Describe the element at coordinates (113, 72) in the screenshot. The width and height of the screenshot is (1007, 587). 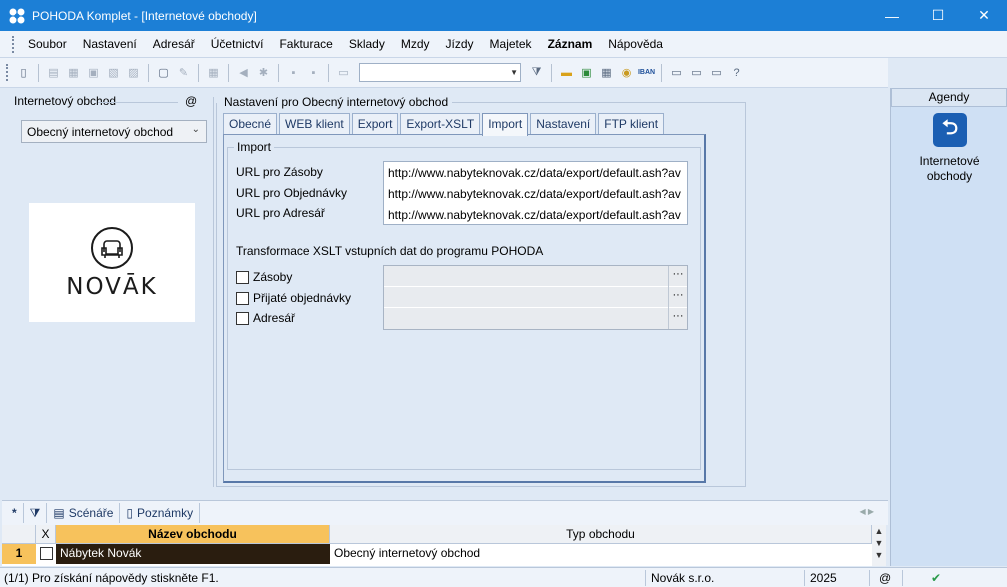
I see `export-icon: ▧` at that location.